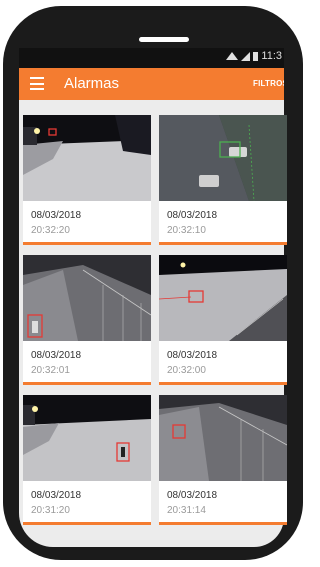 The image size is (320, 567). What do you see at coordinates (271, 56) in the screenshot?
I see `status-time: 11:3` at bounding box center [271, 56].